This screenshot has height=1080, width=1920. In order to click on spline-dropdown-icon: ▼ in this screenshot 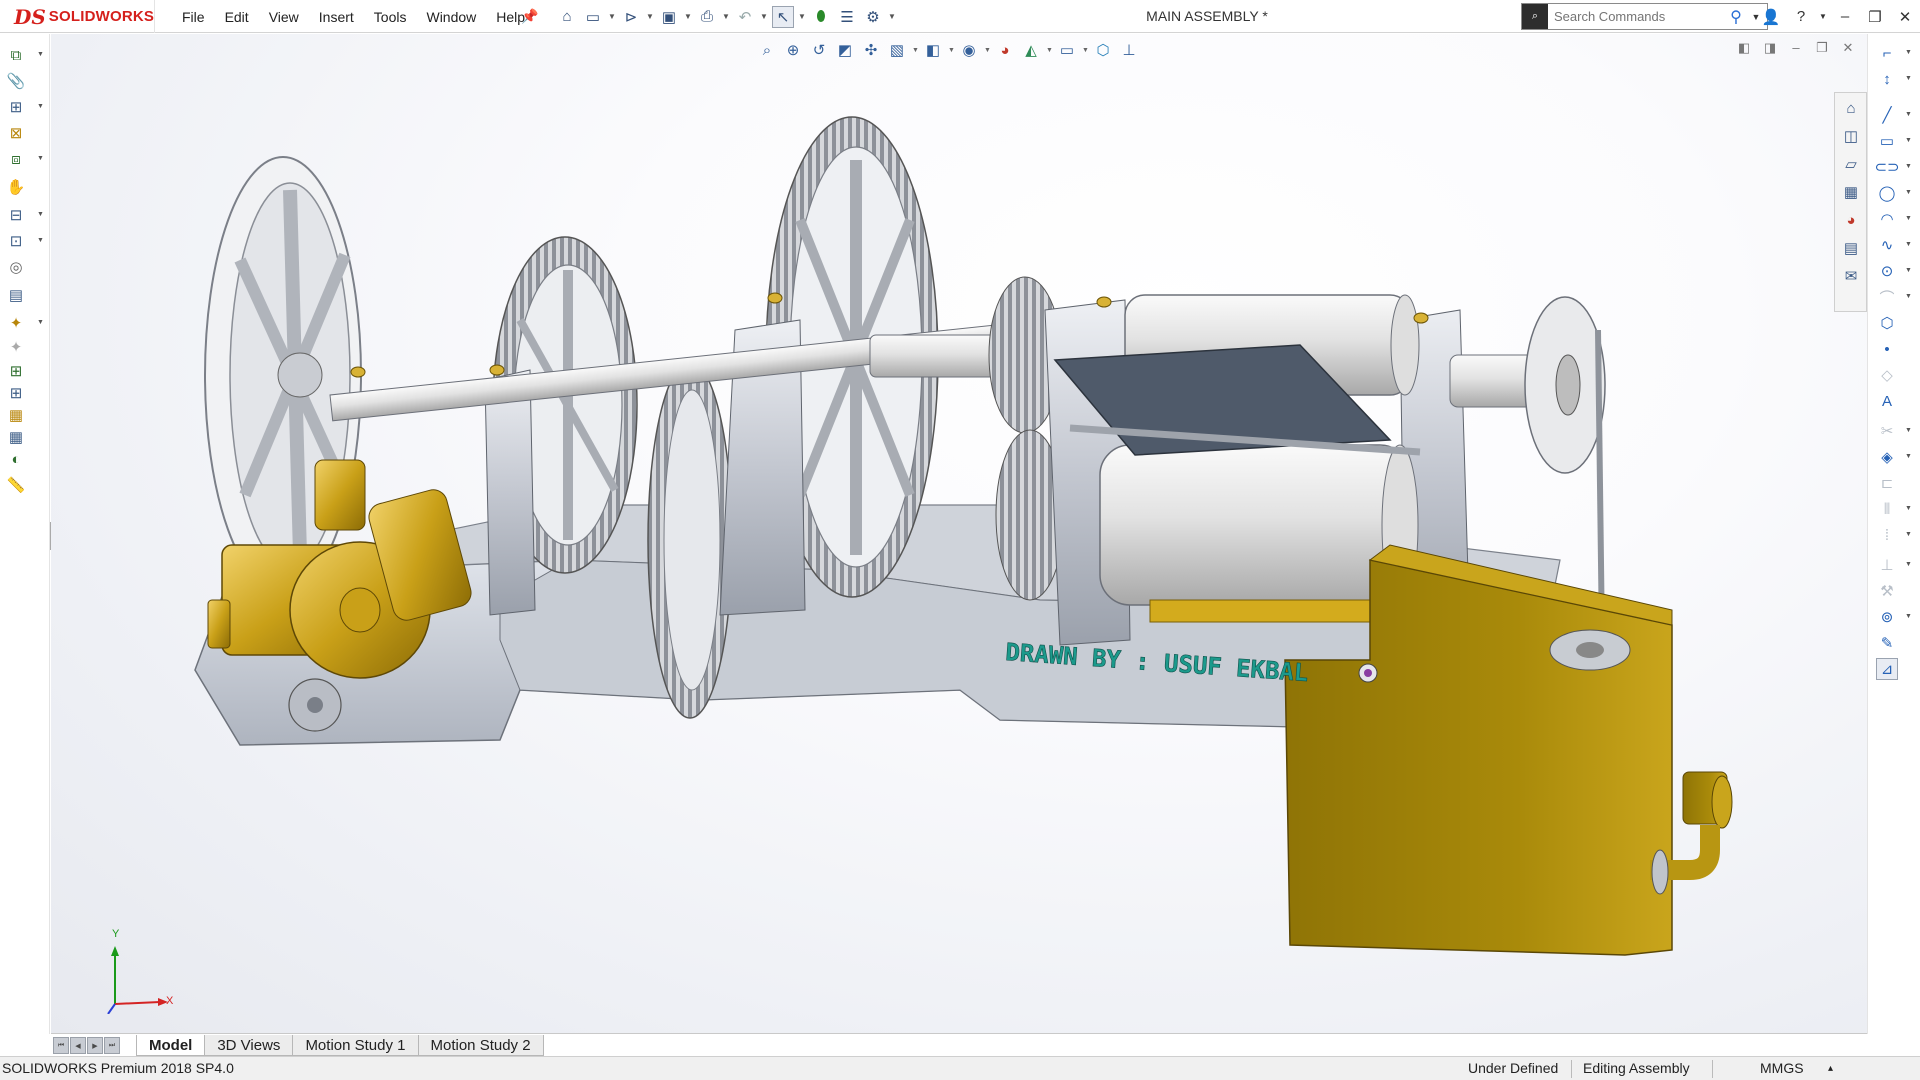, I will do `click(1908, 244)`.